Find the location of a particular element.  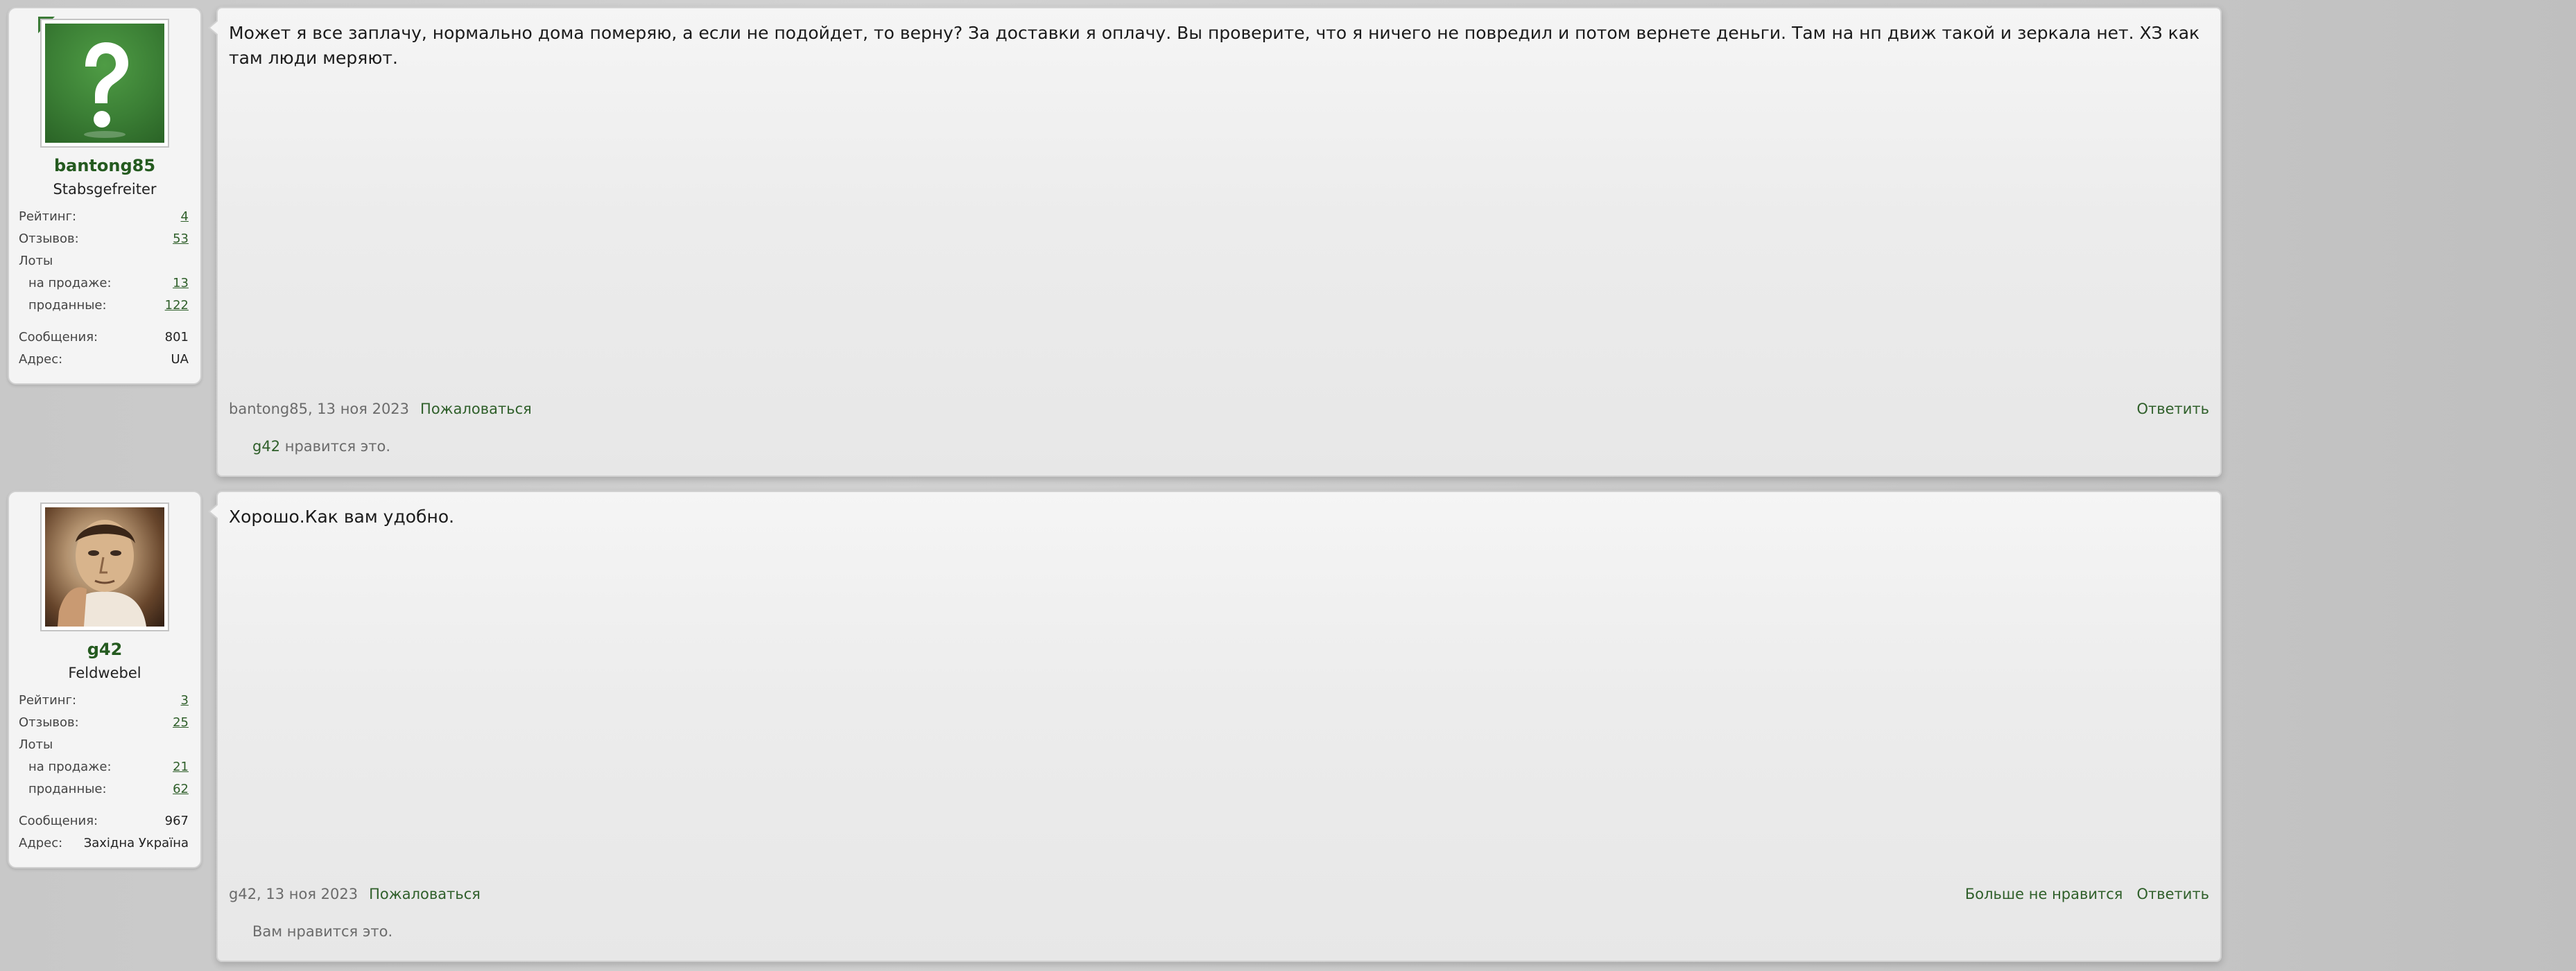

message-meta: bantong85, 13 ноя 2023 Пожаловаться is located at coordinates (380, 409).